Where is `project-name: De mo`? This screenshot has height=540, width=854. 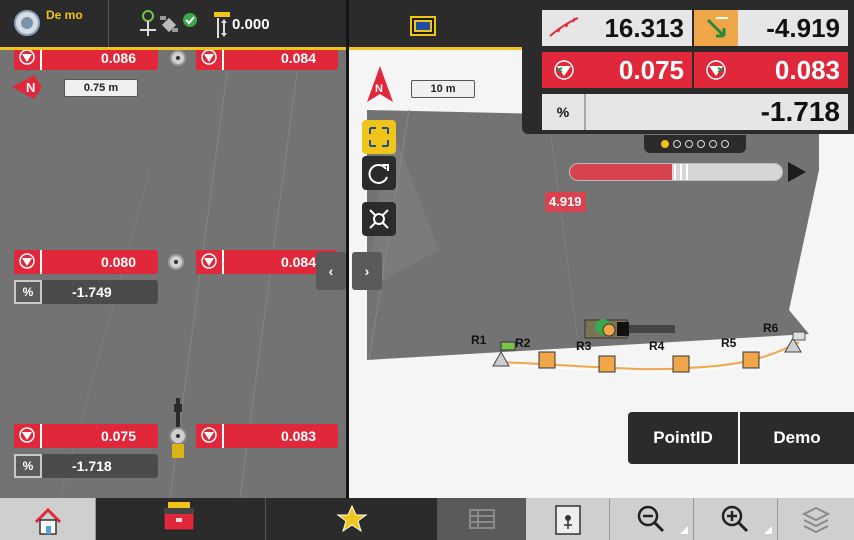
project-name: De mo is located at coordinates (66, 15).